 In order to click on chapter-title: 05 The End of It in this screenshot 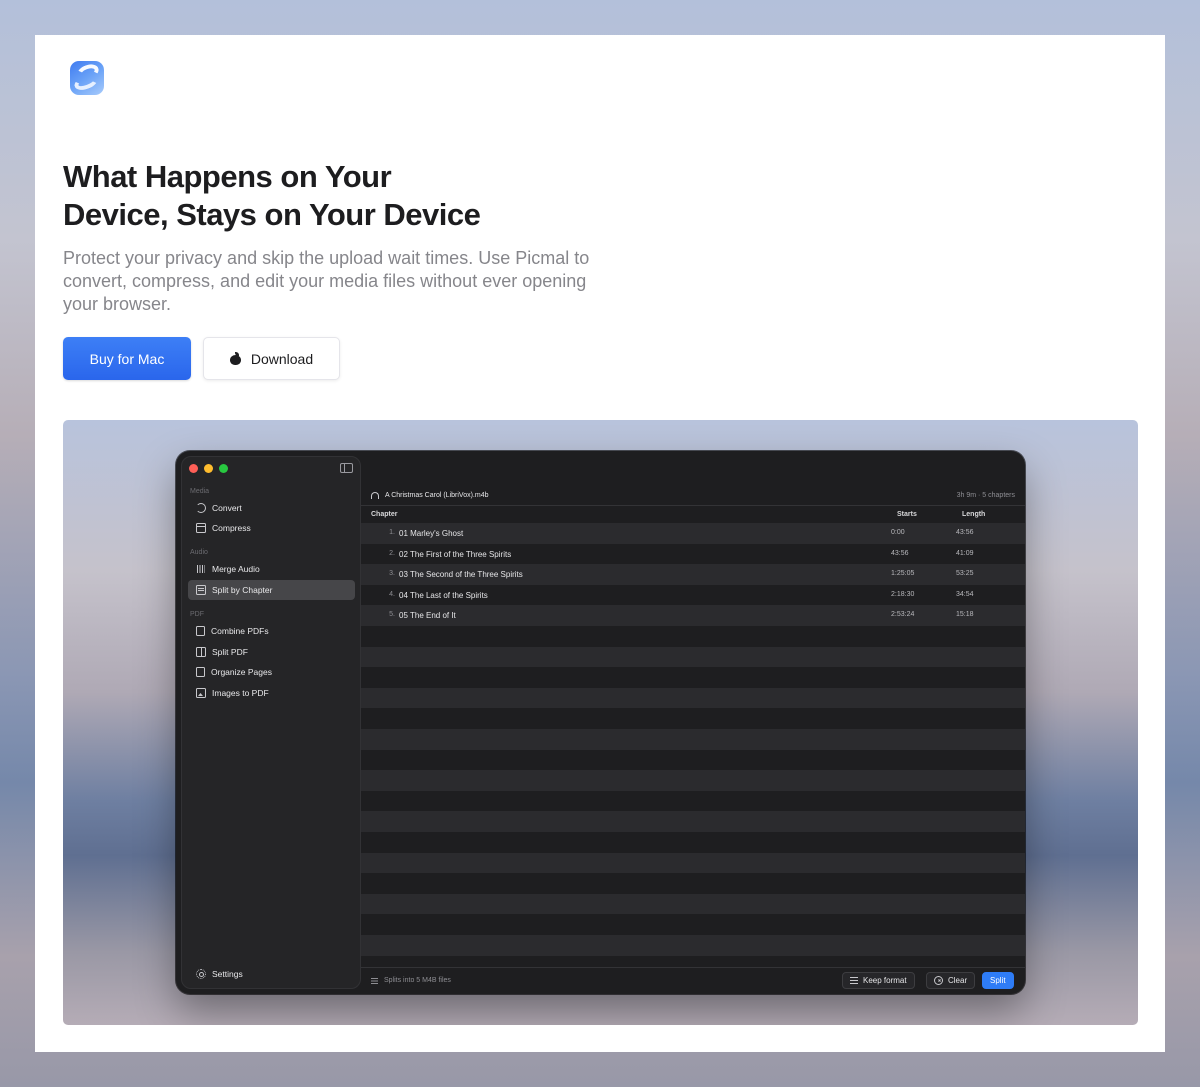, I will do `click(427, 616)`.